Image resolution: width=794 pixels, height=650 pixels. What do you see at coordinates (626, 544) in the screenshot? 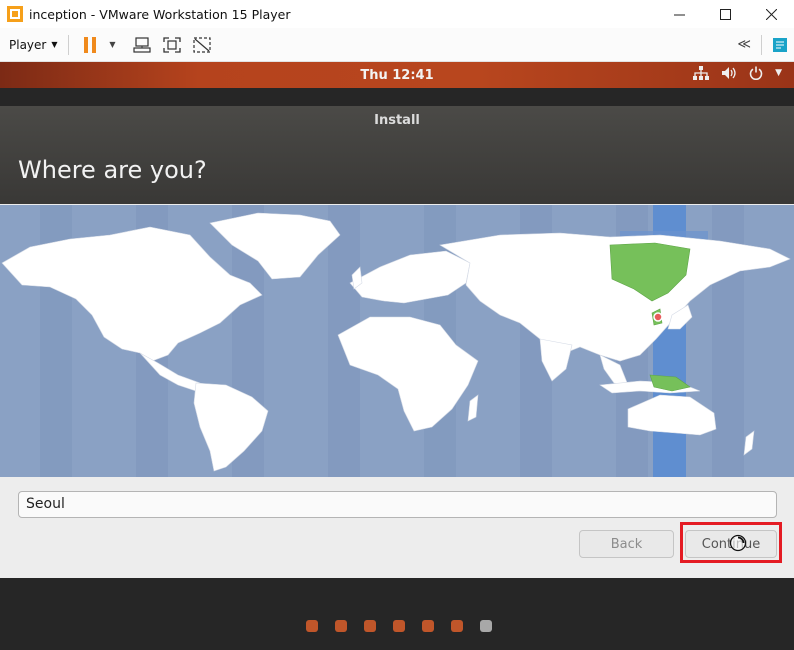
I see `back-button: Back` at bounding box center [626, 544].